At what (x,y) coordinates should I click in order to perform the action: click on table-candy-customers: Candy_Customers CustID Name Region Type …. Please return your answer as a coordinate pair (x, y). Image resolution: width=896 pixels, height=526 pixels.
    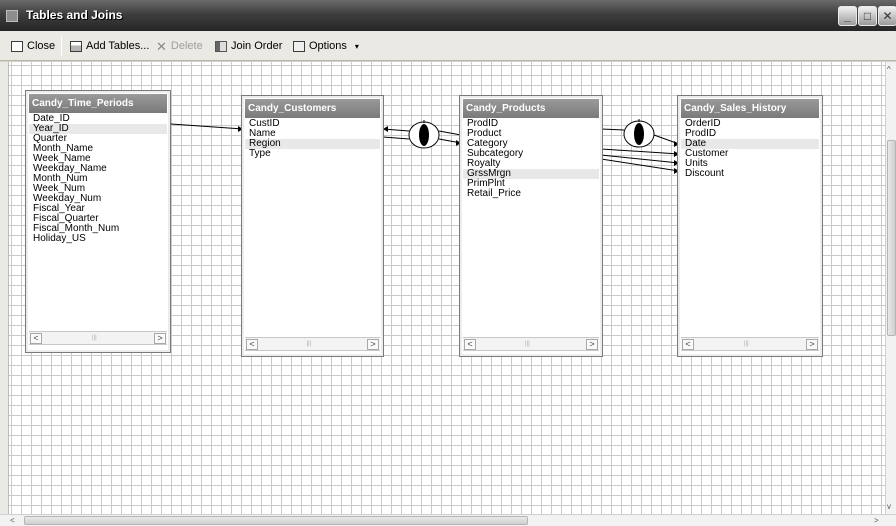
    Looking at the image, I should click on (312, 226).